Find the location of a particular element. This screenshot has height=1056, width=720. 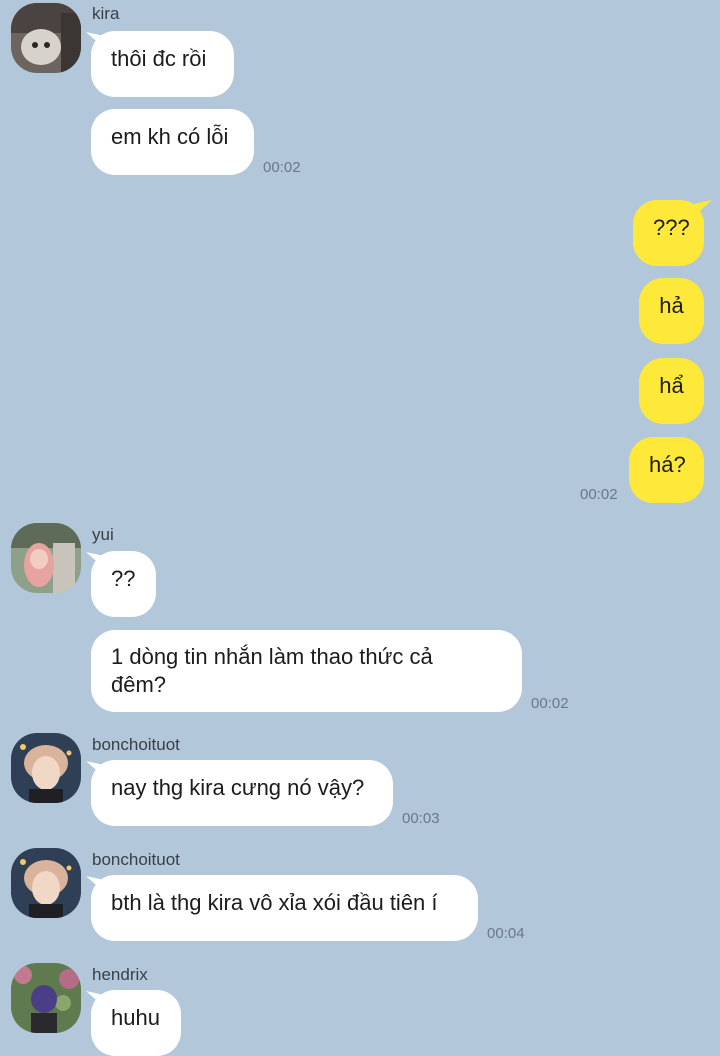

message-time: 00:03 is located at coordinates (421, 818).